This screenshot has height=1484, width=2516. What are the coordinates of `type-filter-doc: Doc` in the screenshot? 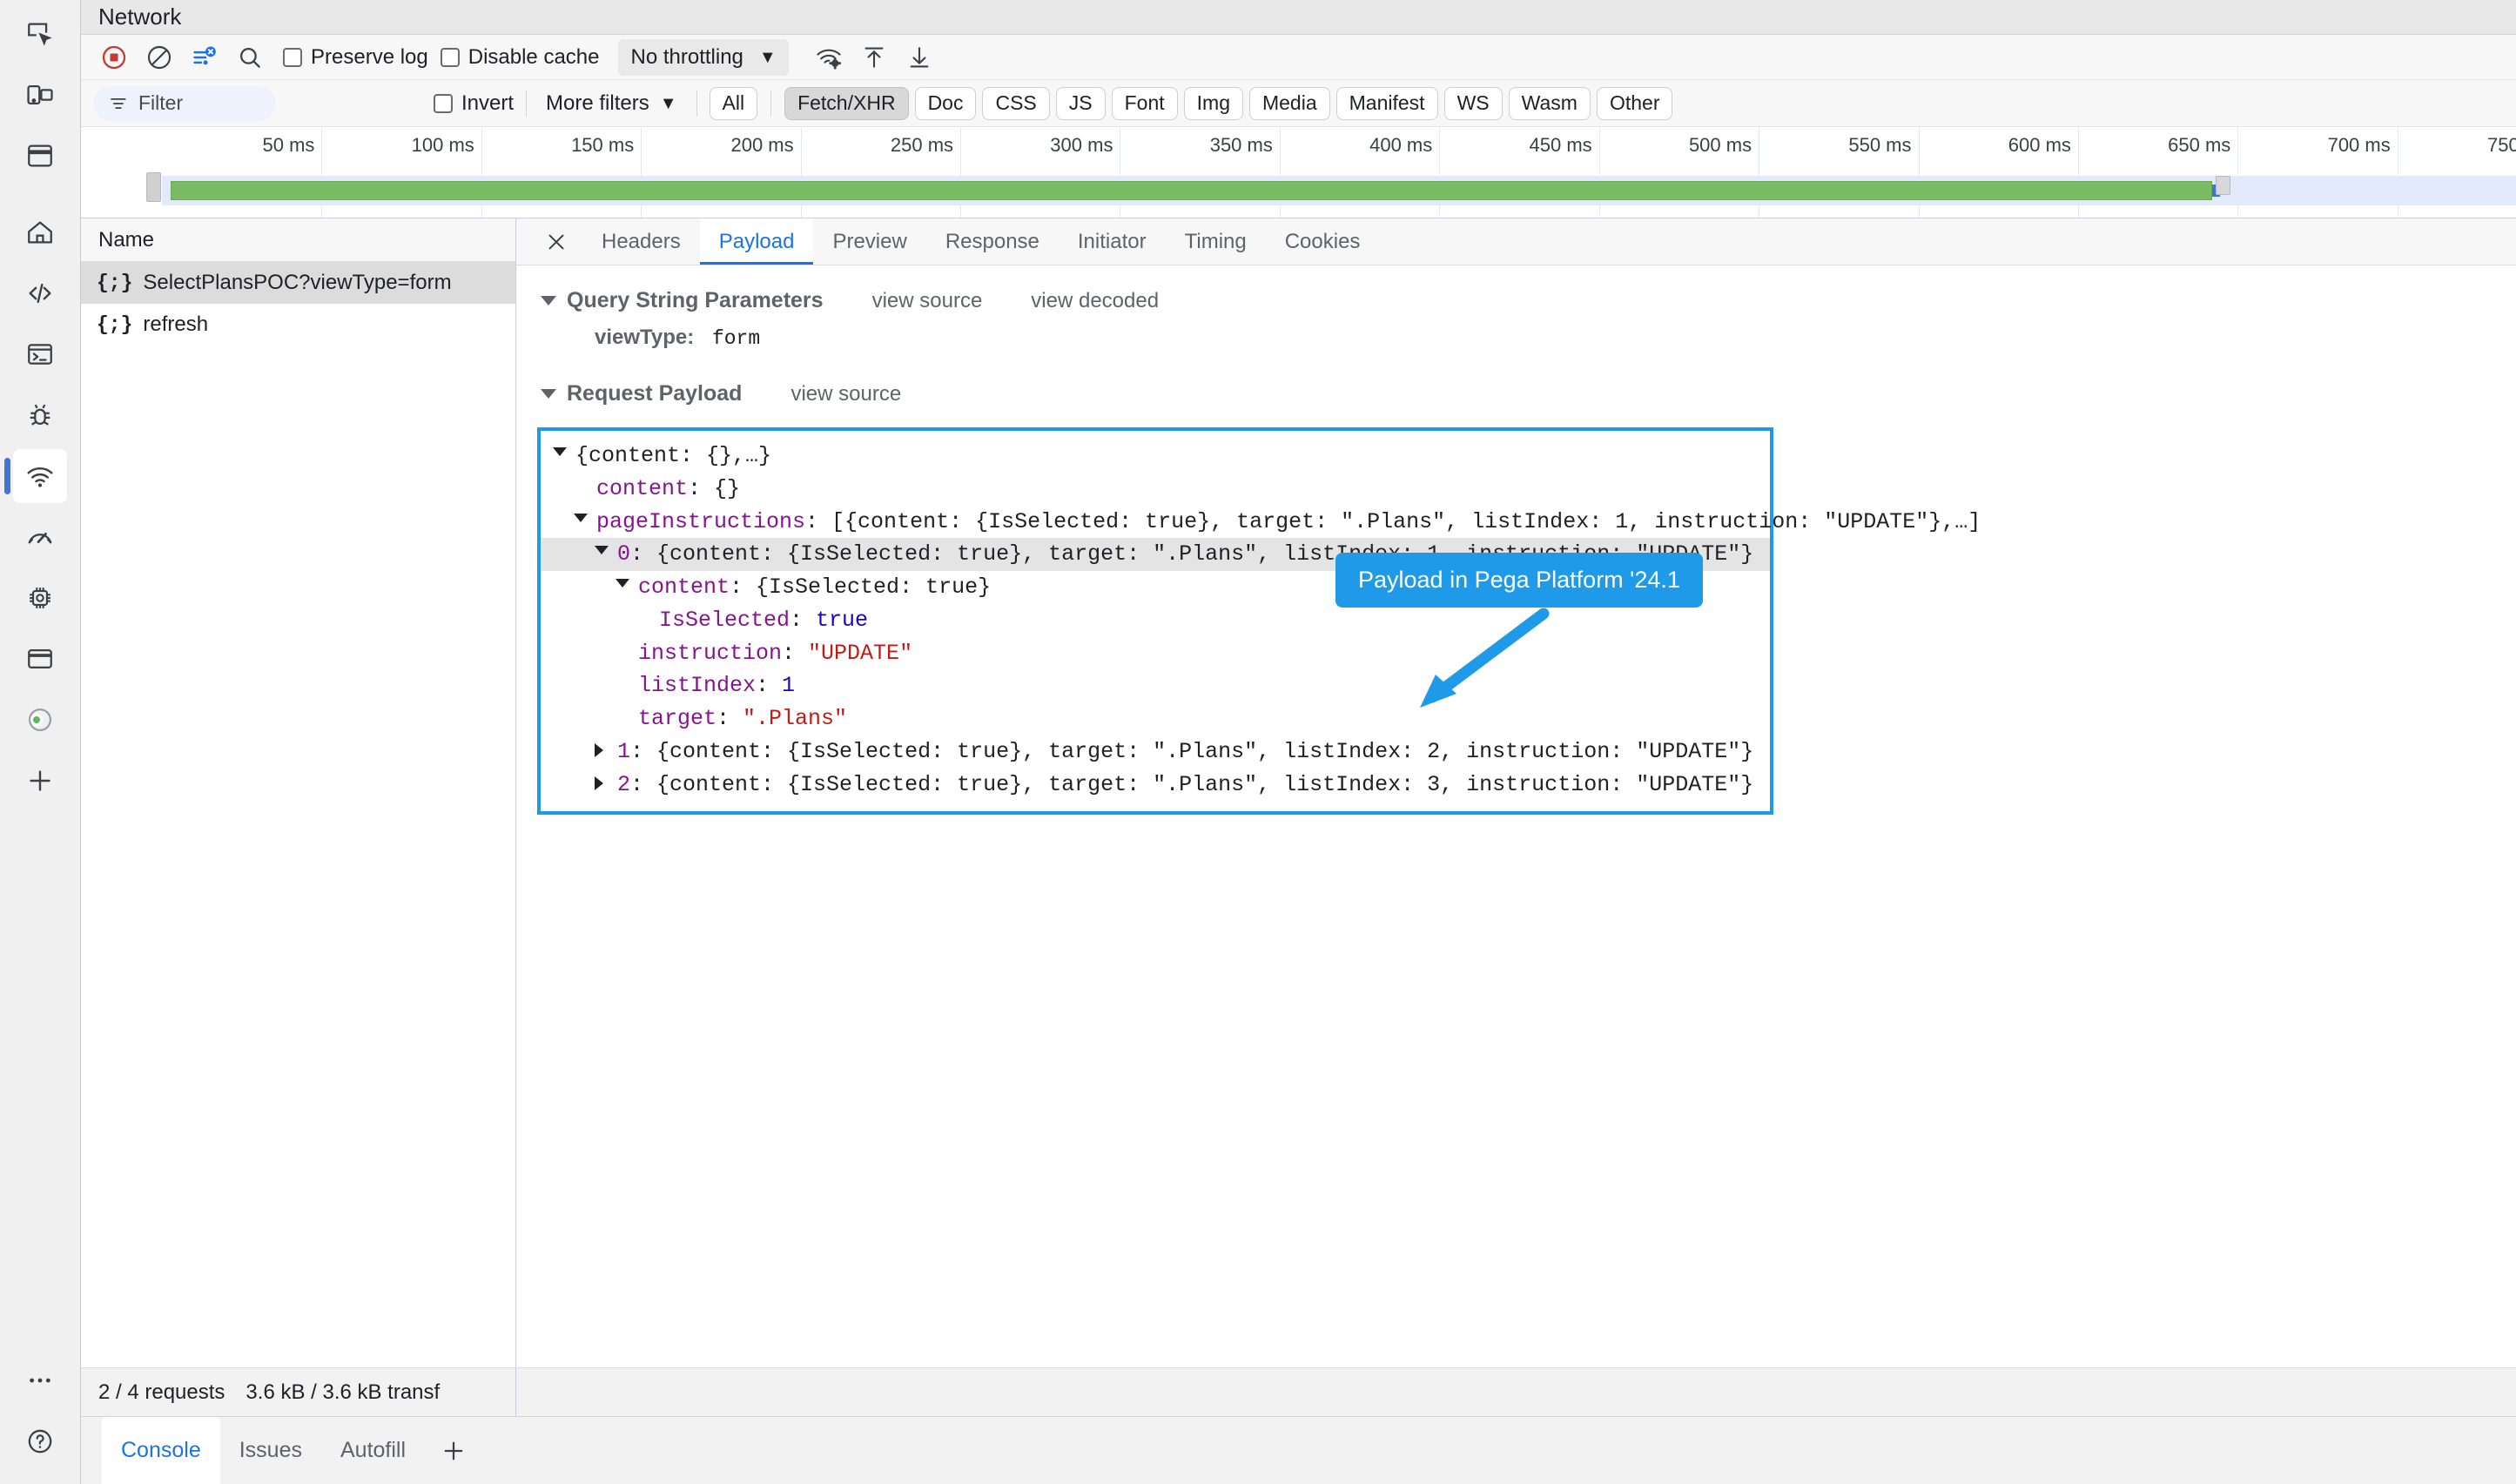 It's located at (945, 103).